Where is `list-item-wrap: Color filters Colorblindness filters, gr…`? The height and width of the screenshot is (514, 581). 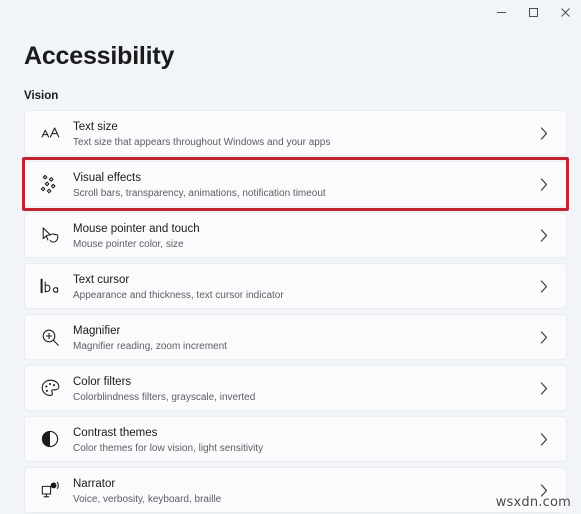
list-item-wrap: Color filters Colorblindness filters, gr… is located at coordinates (295, 388).